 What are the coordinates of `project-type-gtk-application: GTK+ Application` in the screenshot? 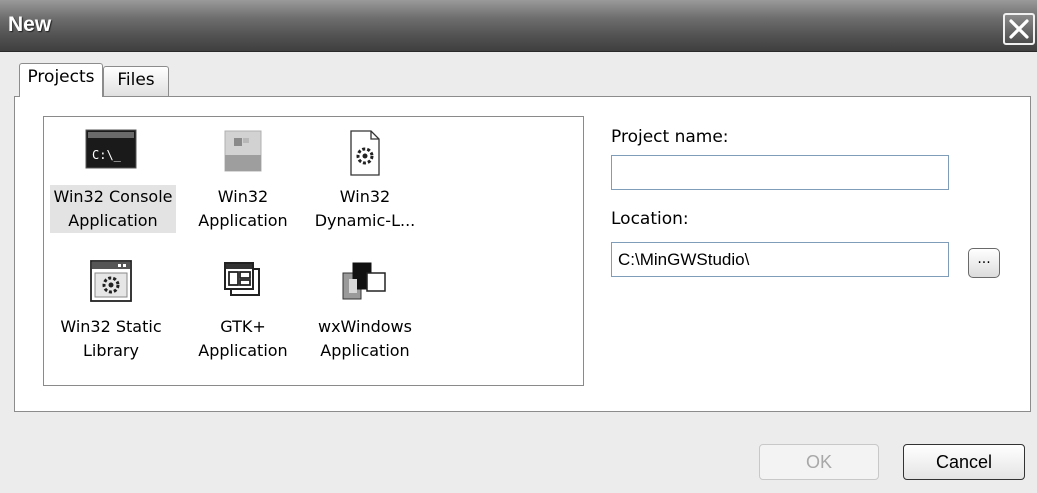 It's located at (243, 309).